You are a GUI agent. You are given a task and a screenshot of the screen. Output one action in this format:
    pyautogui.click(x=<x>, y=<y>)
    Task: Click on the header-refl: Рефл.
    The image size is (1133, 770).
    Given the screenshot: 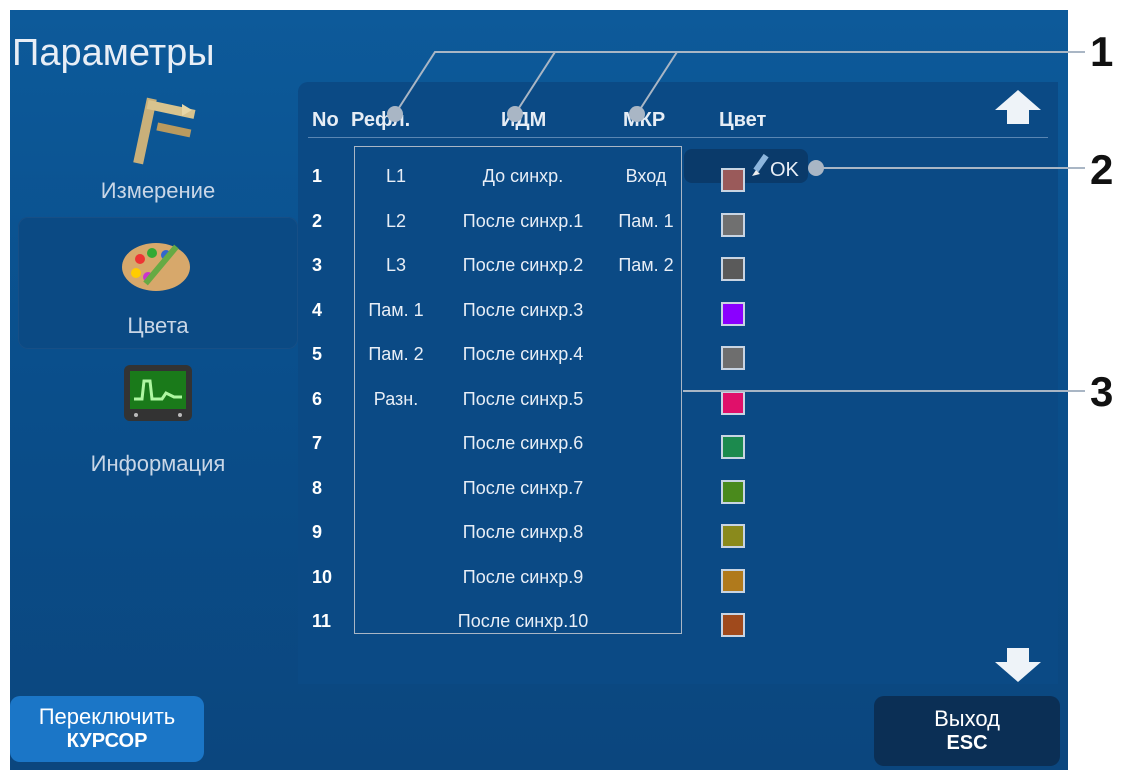 What is the action you would take?
    pyautogui.click(x=381, y=120)
    